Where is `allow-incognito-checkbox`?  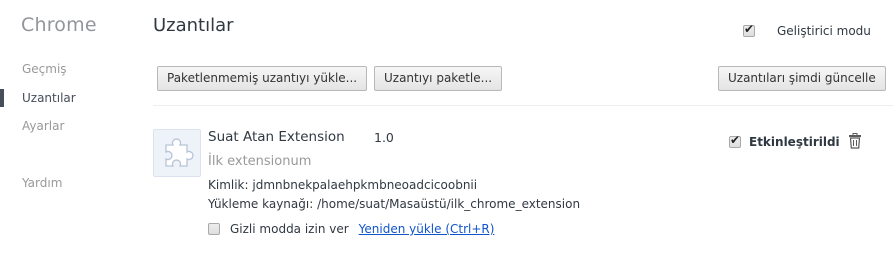
allow-incognito-checkbox is located at coordinates (214, 229).